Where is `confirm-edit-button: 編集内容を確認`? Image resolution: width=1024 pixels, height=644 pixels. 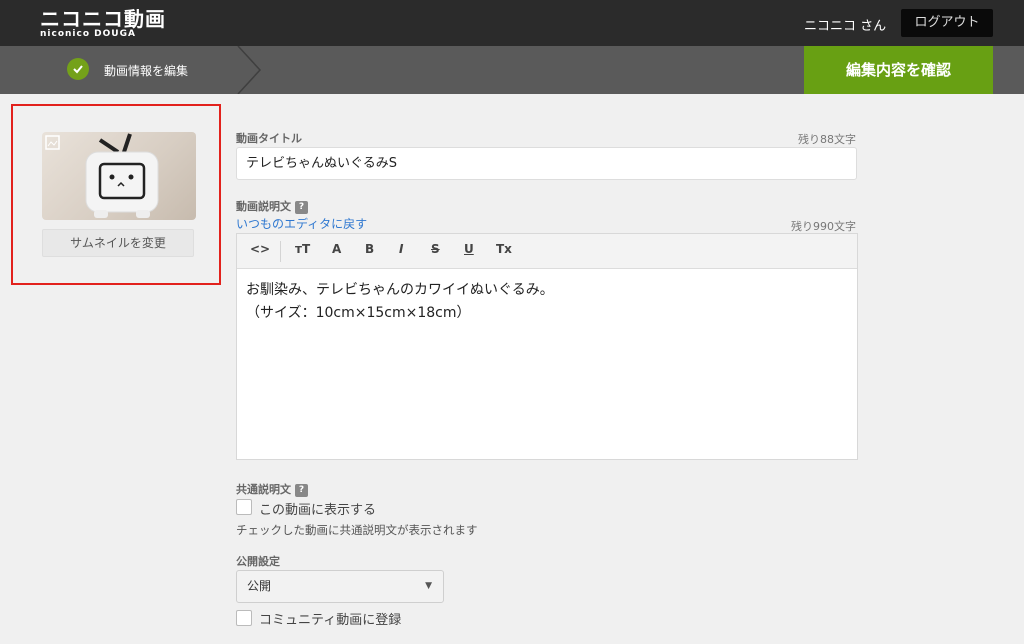 confirm-edit-button: 編集内容を確認 is located at coordinates (898, 70).